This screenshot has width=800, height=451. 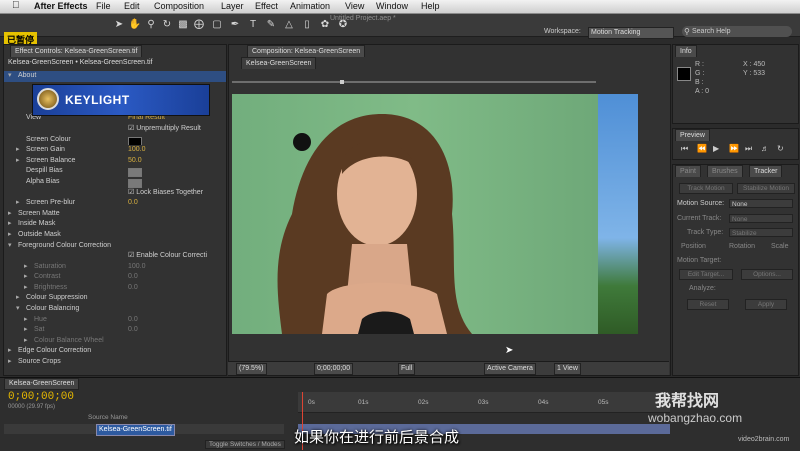 What do you see at coordinates (766, 171) in the screenshot?
I see `tab-tracker: Tracker` at bounding box center [766, 171].